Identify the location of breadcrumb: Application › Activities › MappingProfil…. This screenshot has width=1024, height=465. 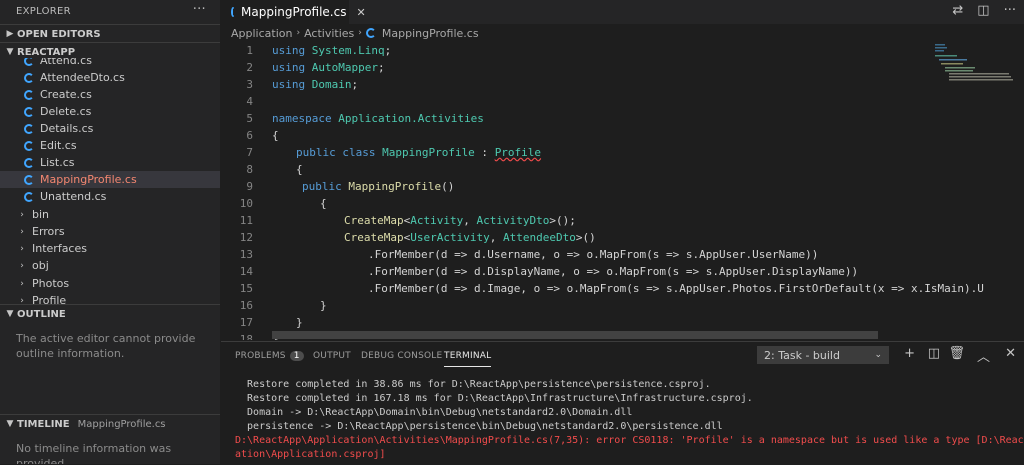
(622, 33).